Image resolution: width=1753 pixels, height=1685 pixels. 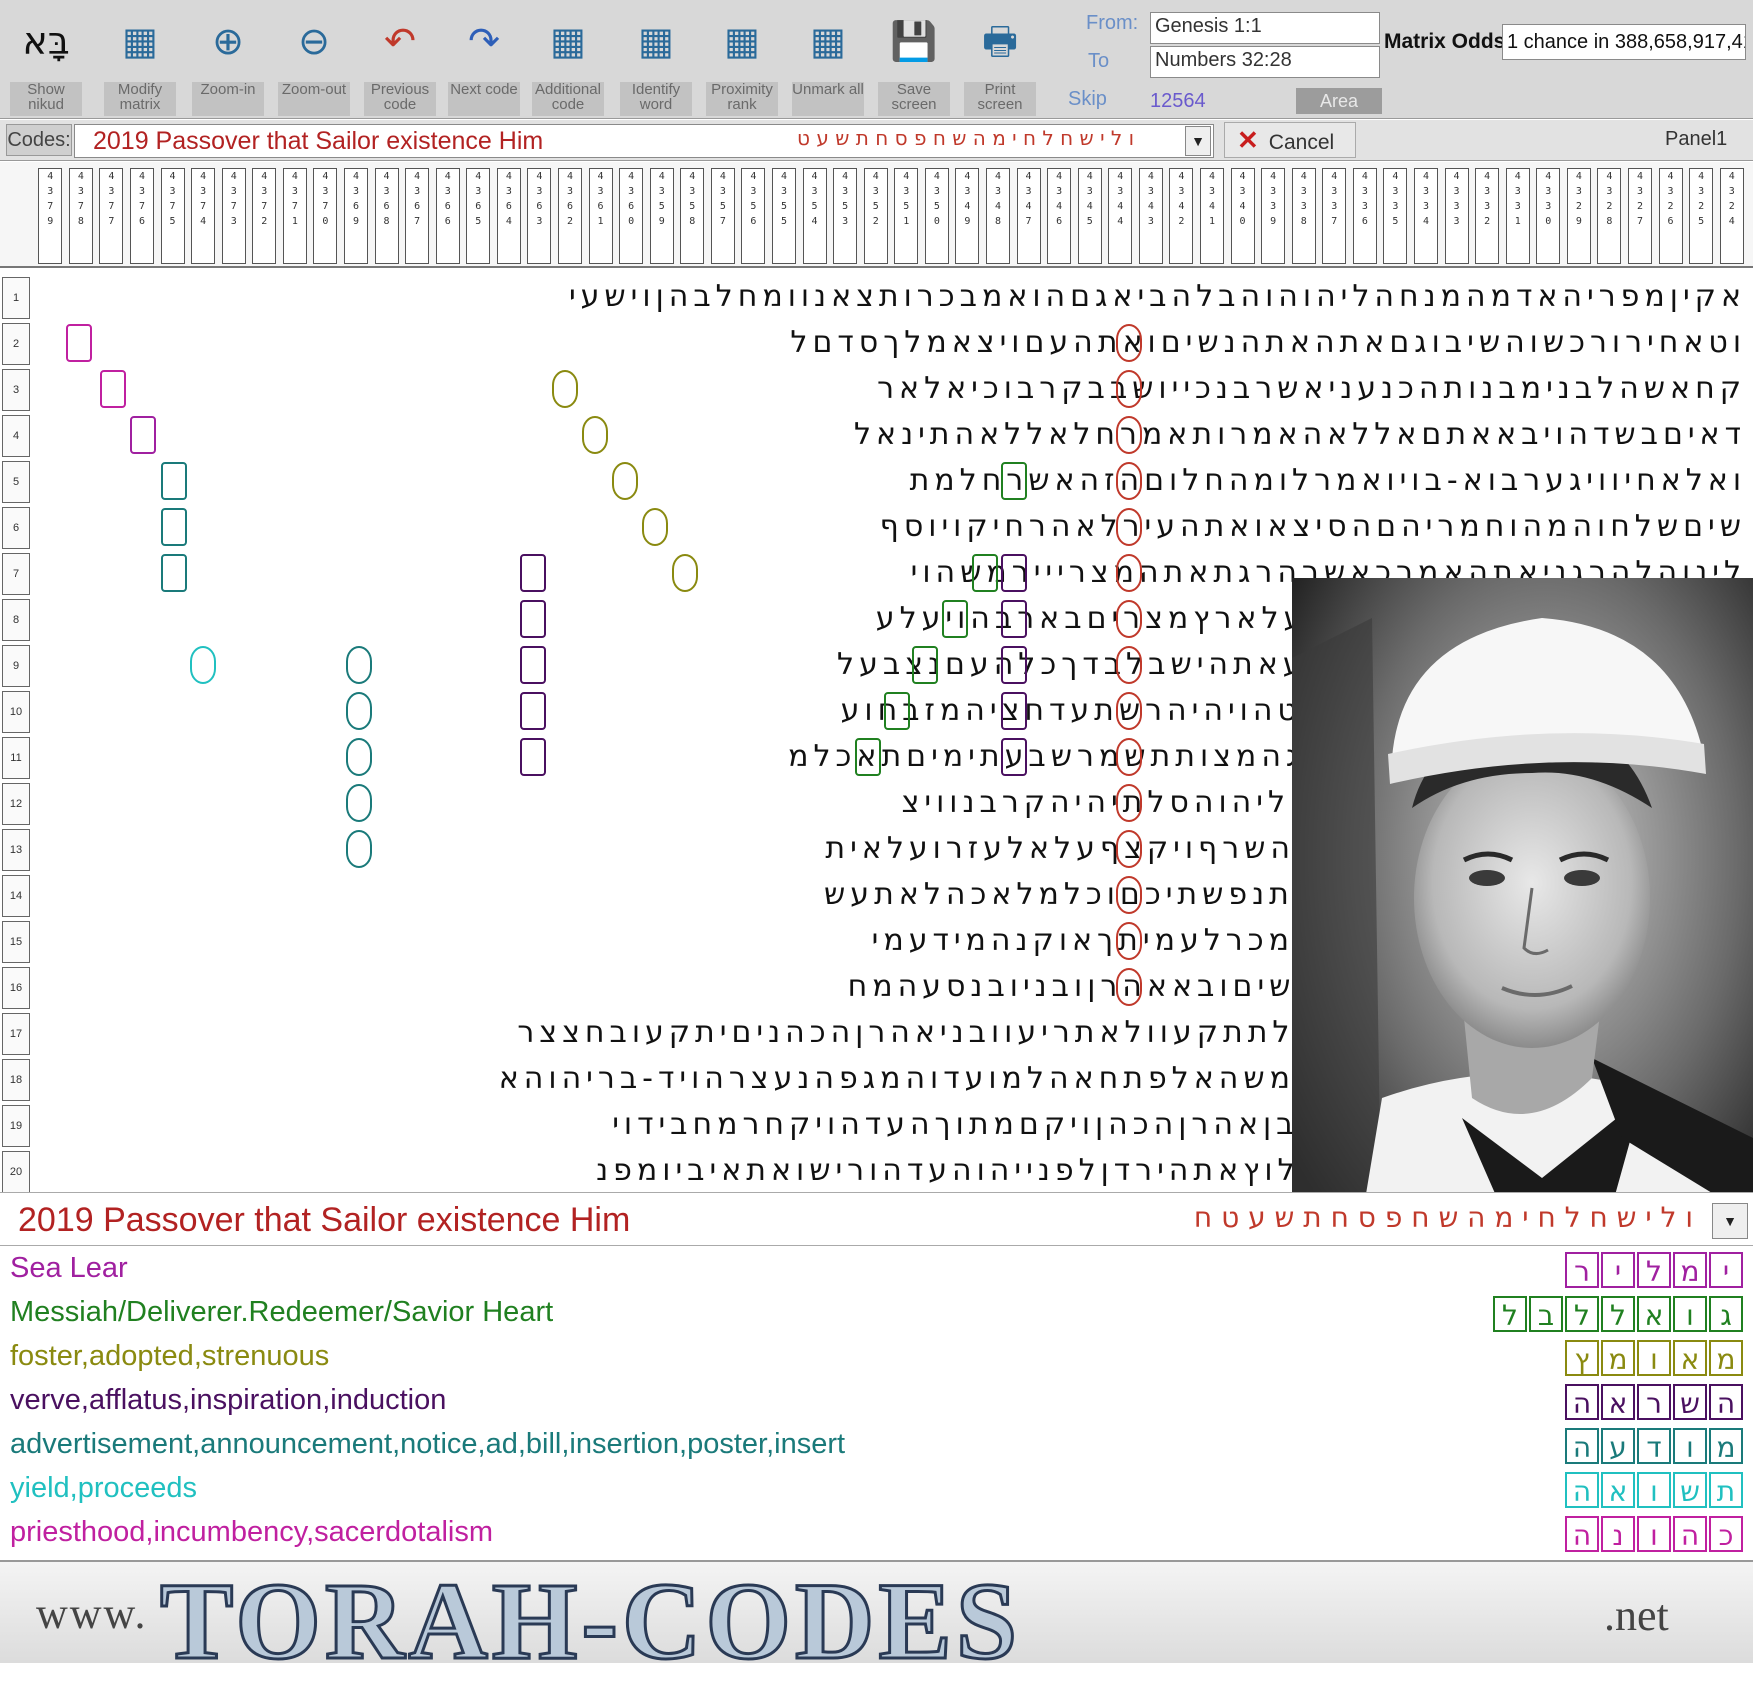 What do you see at coordinates (998, 216) in the screenshot?
I see `column-number: 4 3 4 8` at bounding box center [998, 216].